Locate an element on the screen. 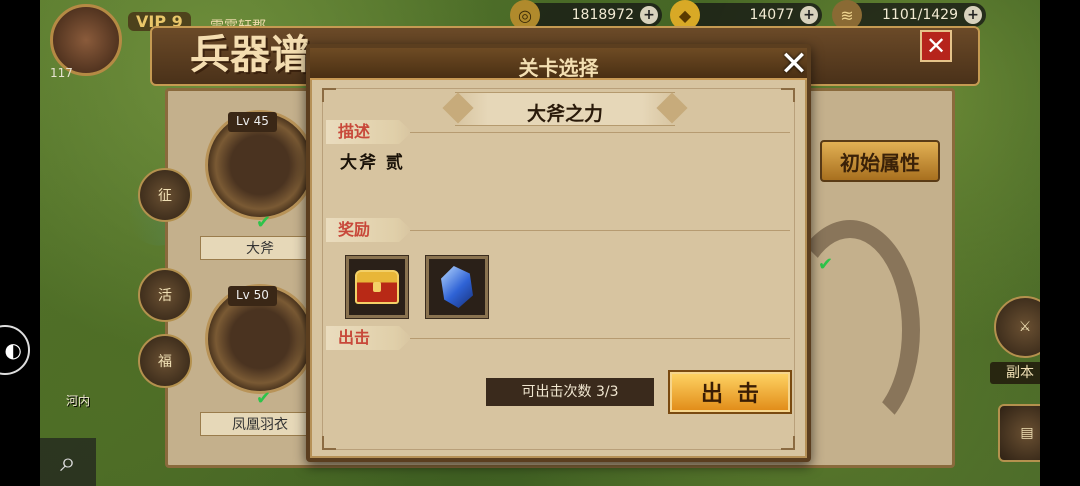 This screenshot has width=1080, height=486. description-section-tag: 描述 is located at coordinates (369, 132).